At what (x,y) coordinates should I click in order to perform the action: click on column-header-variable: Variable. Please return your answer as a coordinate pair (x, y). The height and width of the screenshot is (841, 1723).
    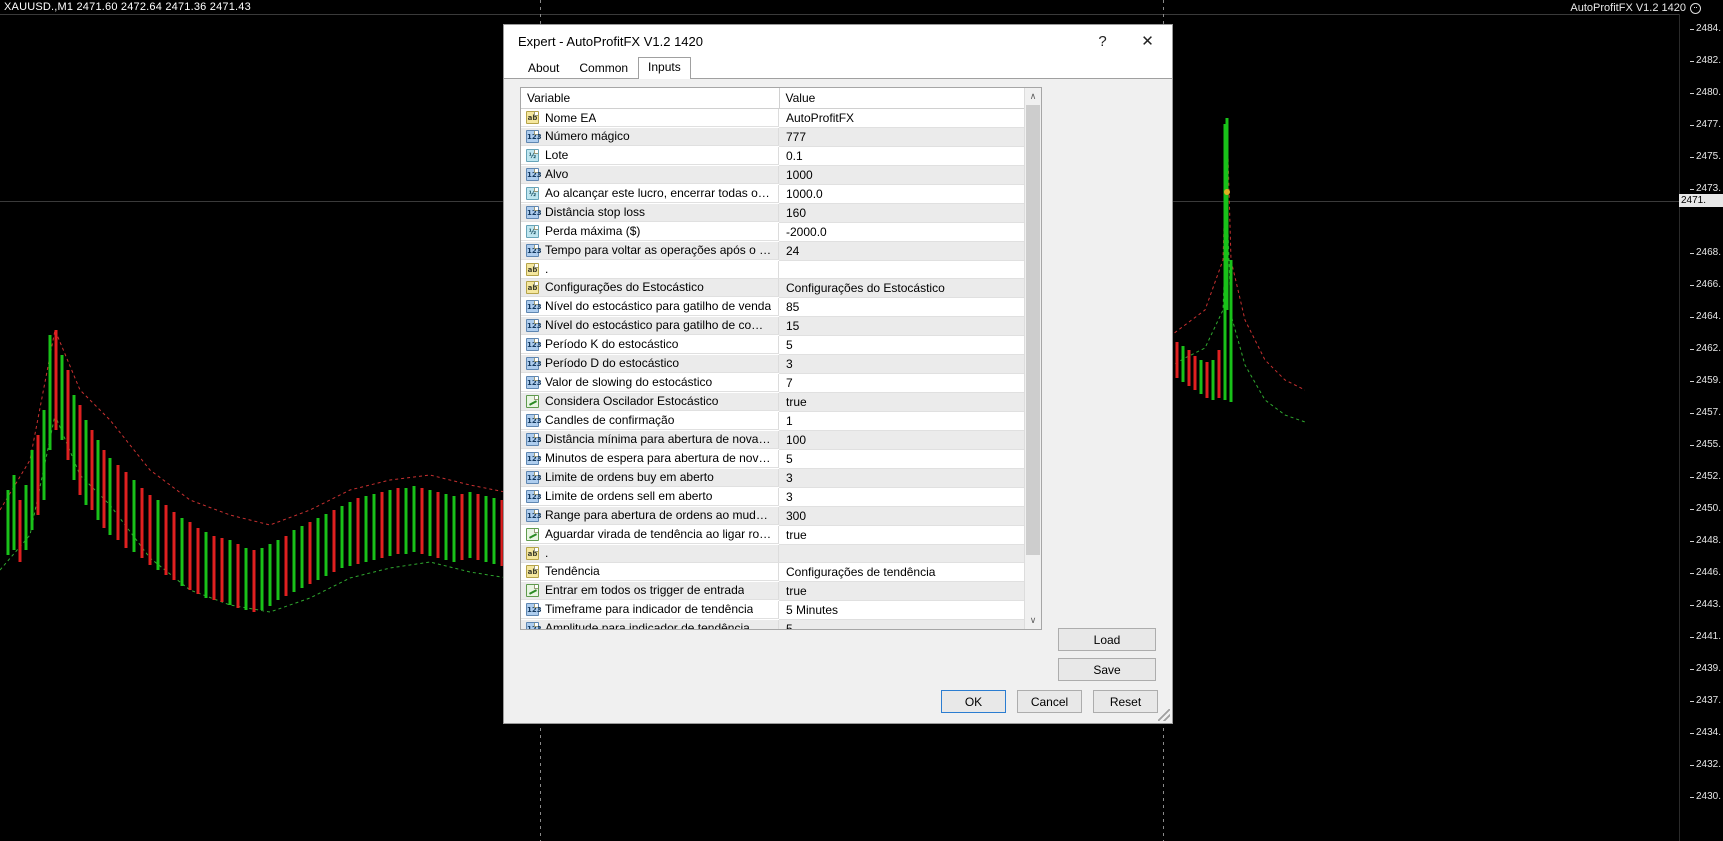
    Looking at the image, I should click on (650, 98).